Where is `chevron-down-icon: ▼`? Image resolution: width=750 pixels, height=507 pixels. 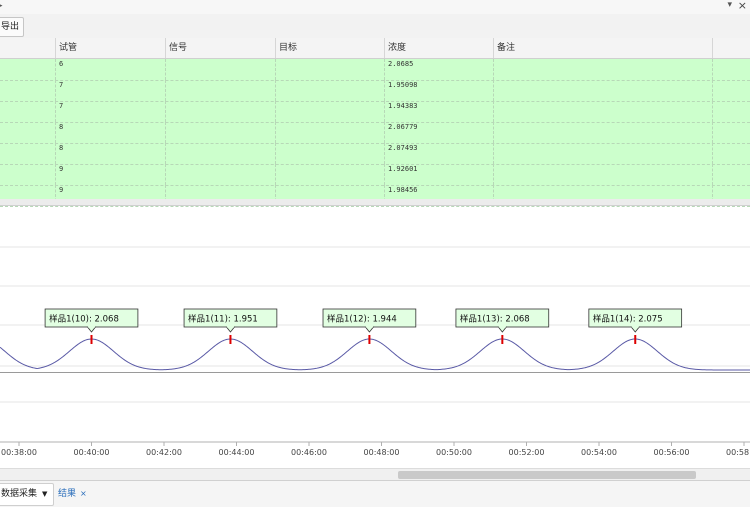 chevron-down-icon: ▼ is located at coordinates (44, 494).